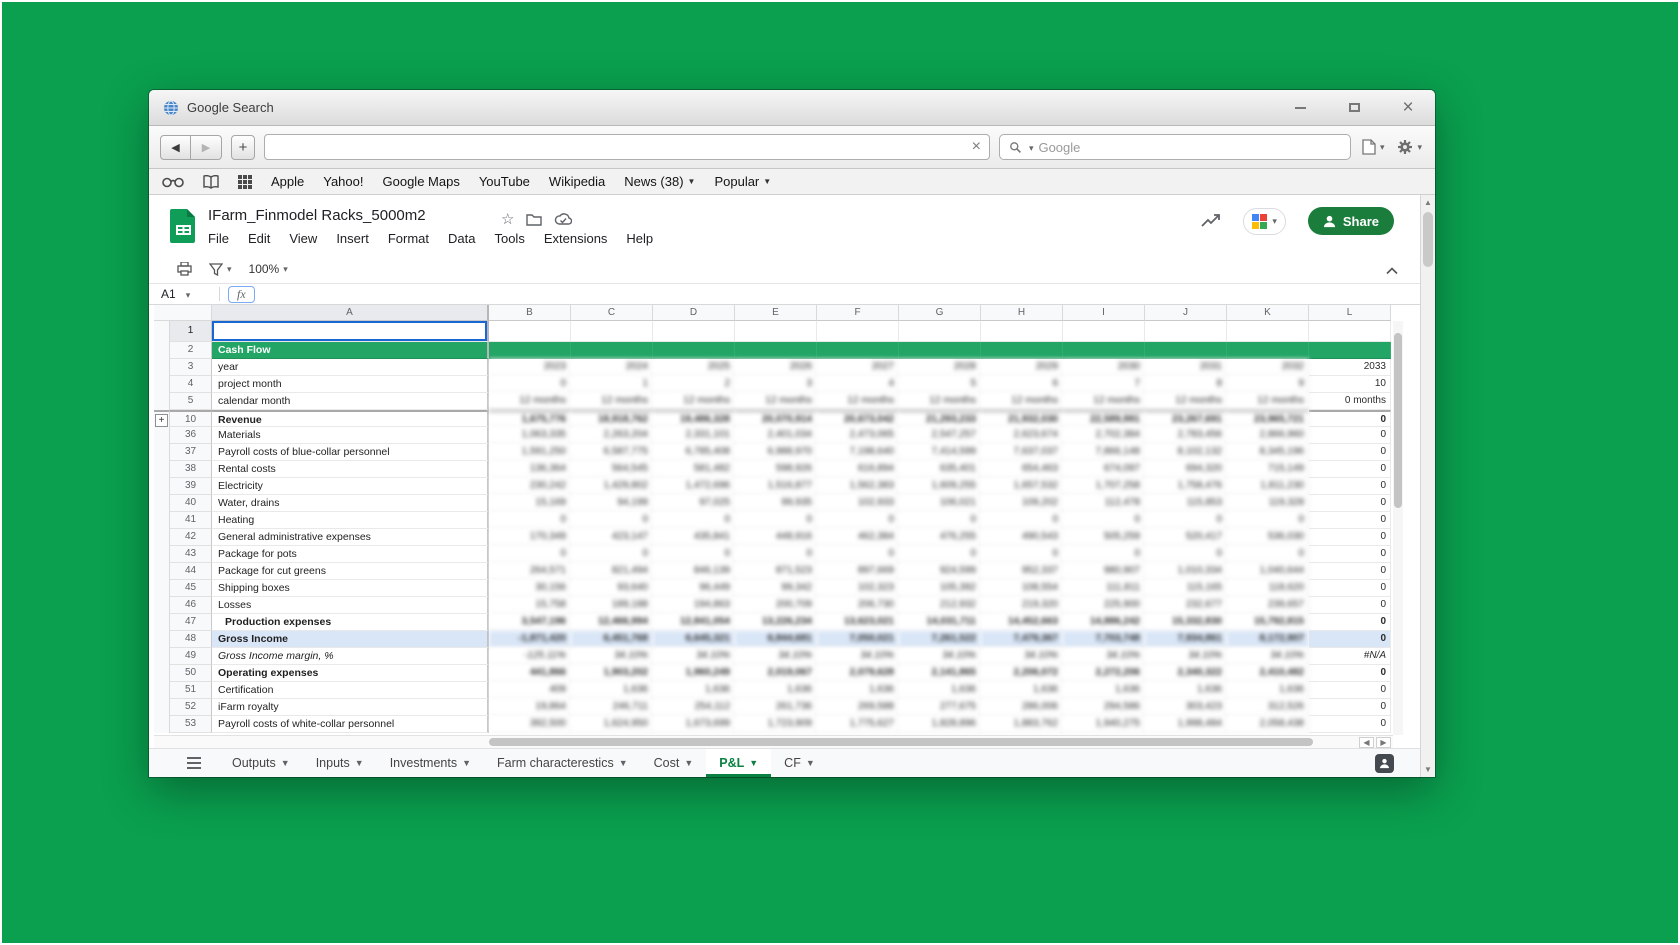 This screenshot has height=945, width=1680. What do you see at coordinates (612, 724) in the screenshot?
I see `cell-C53: 1,624,950` at bounding box center [612, 724].